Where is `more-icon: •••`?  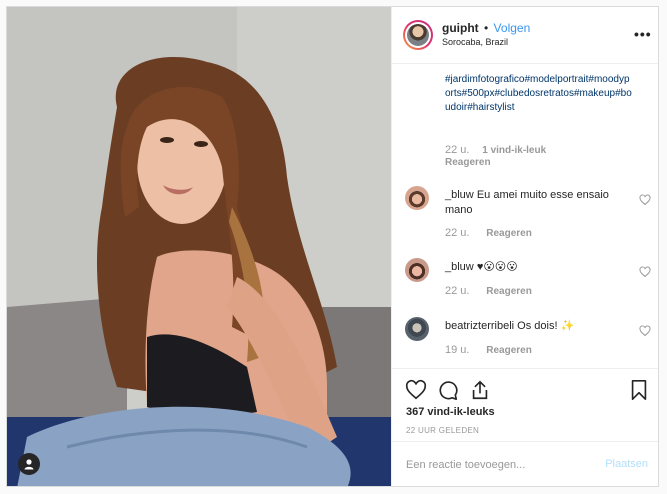
more-icon: ••• is located at coordinates (643, 34).